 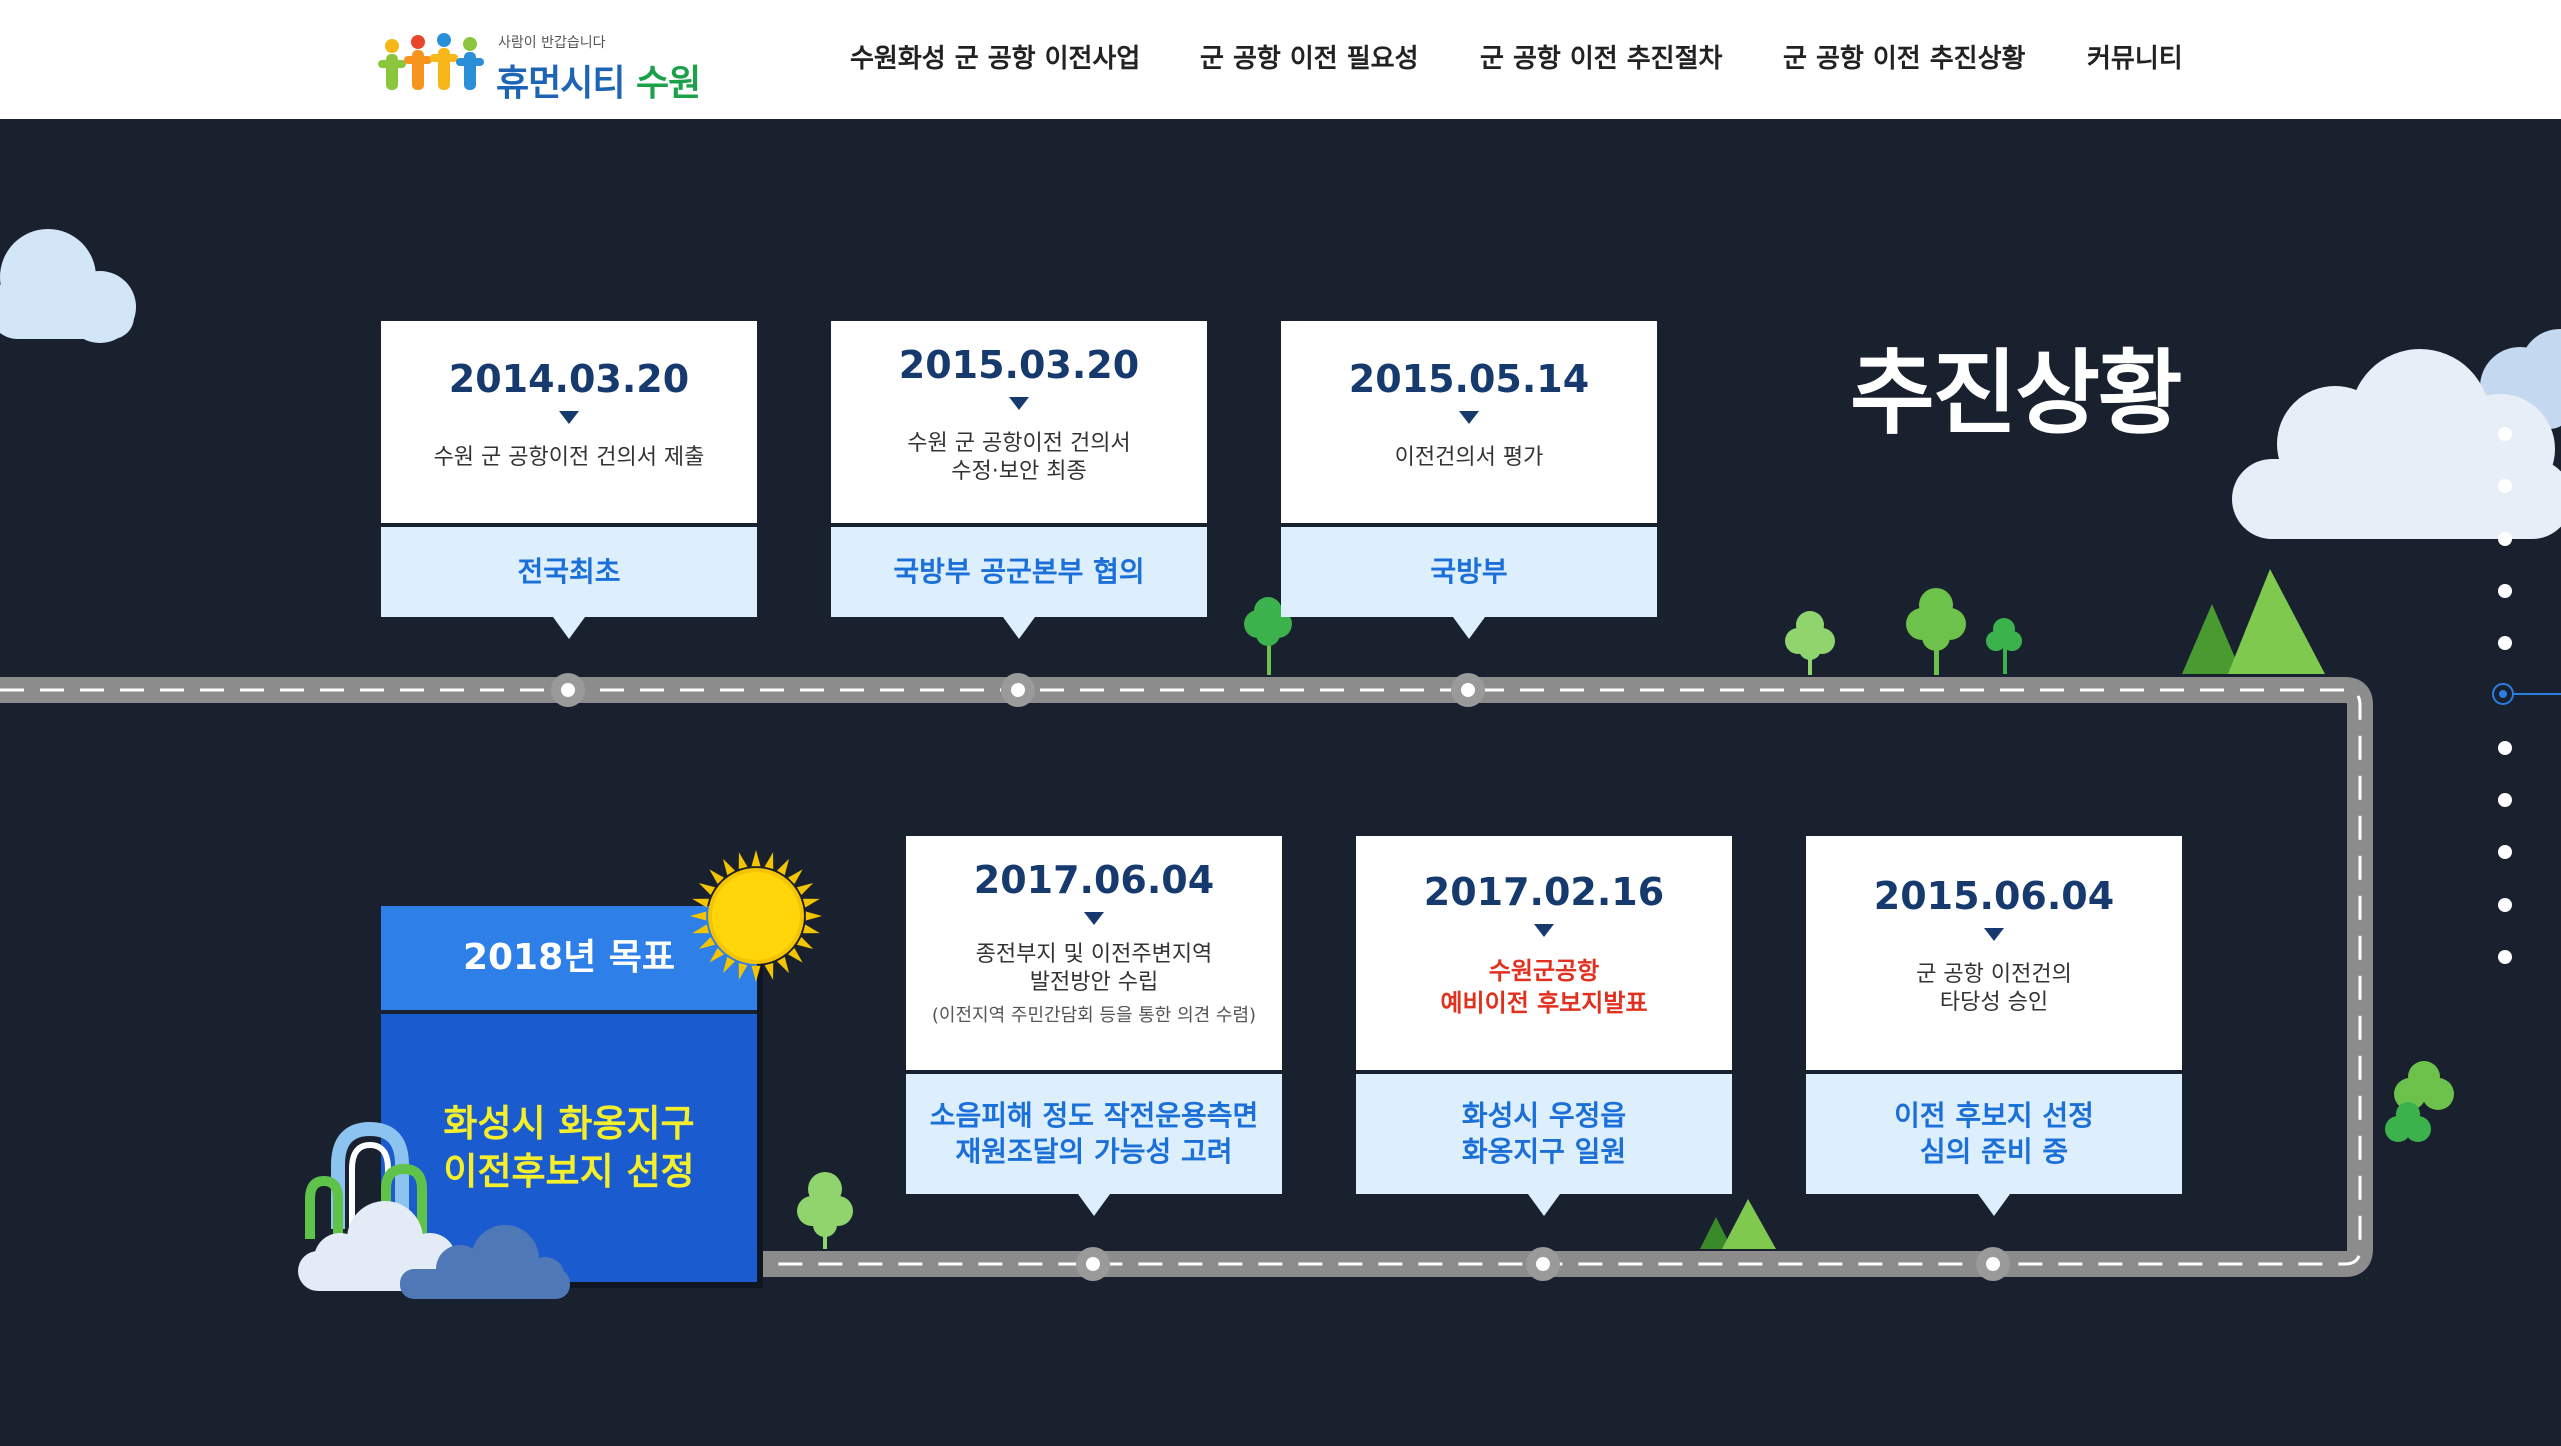 I want to click on card-tag: 이전 후보지 선정 심의 준비 중, so click(x=1994, y=1132).